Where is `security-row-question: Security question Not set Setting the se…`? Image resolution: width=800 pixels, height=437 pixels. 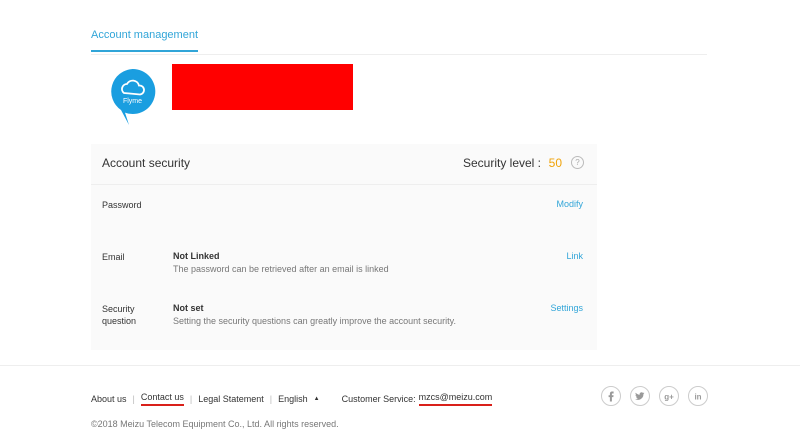 security-row-question: Security question Not set Setting the se… is located at coordinates (344, 318).